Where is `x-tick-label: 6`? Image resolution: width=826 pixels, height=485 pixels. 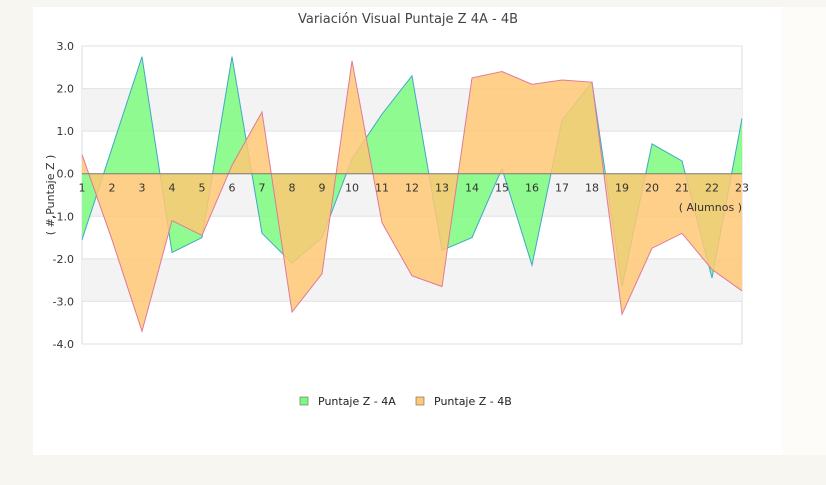 x-tick-label: 6 is located at coordinates (232, 188).